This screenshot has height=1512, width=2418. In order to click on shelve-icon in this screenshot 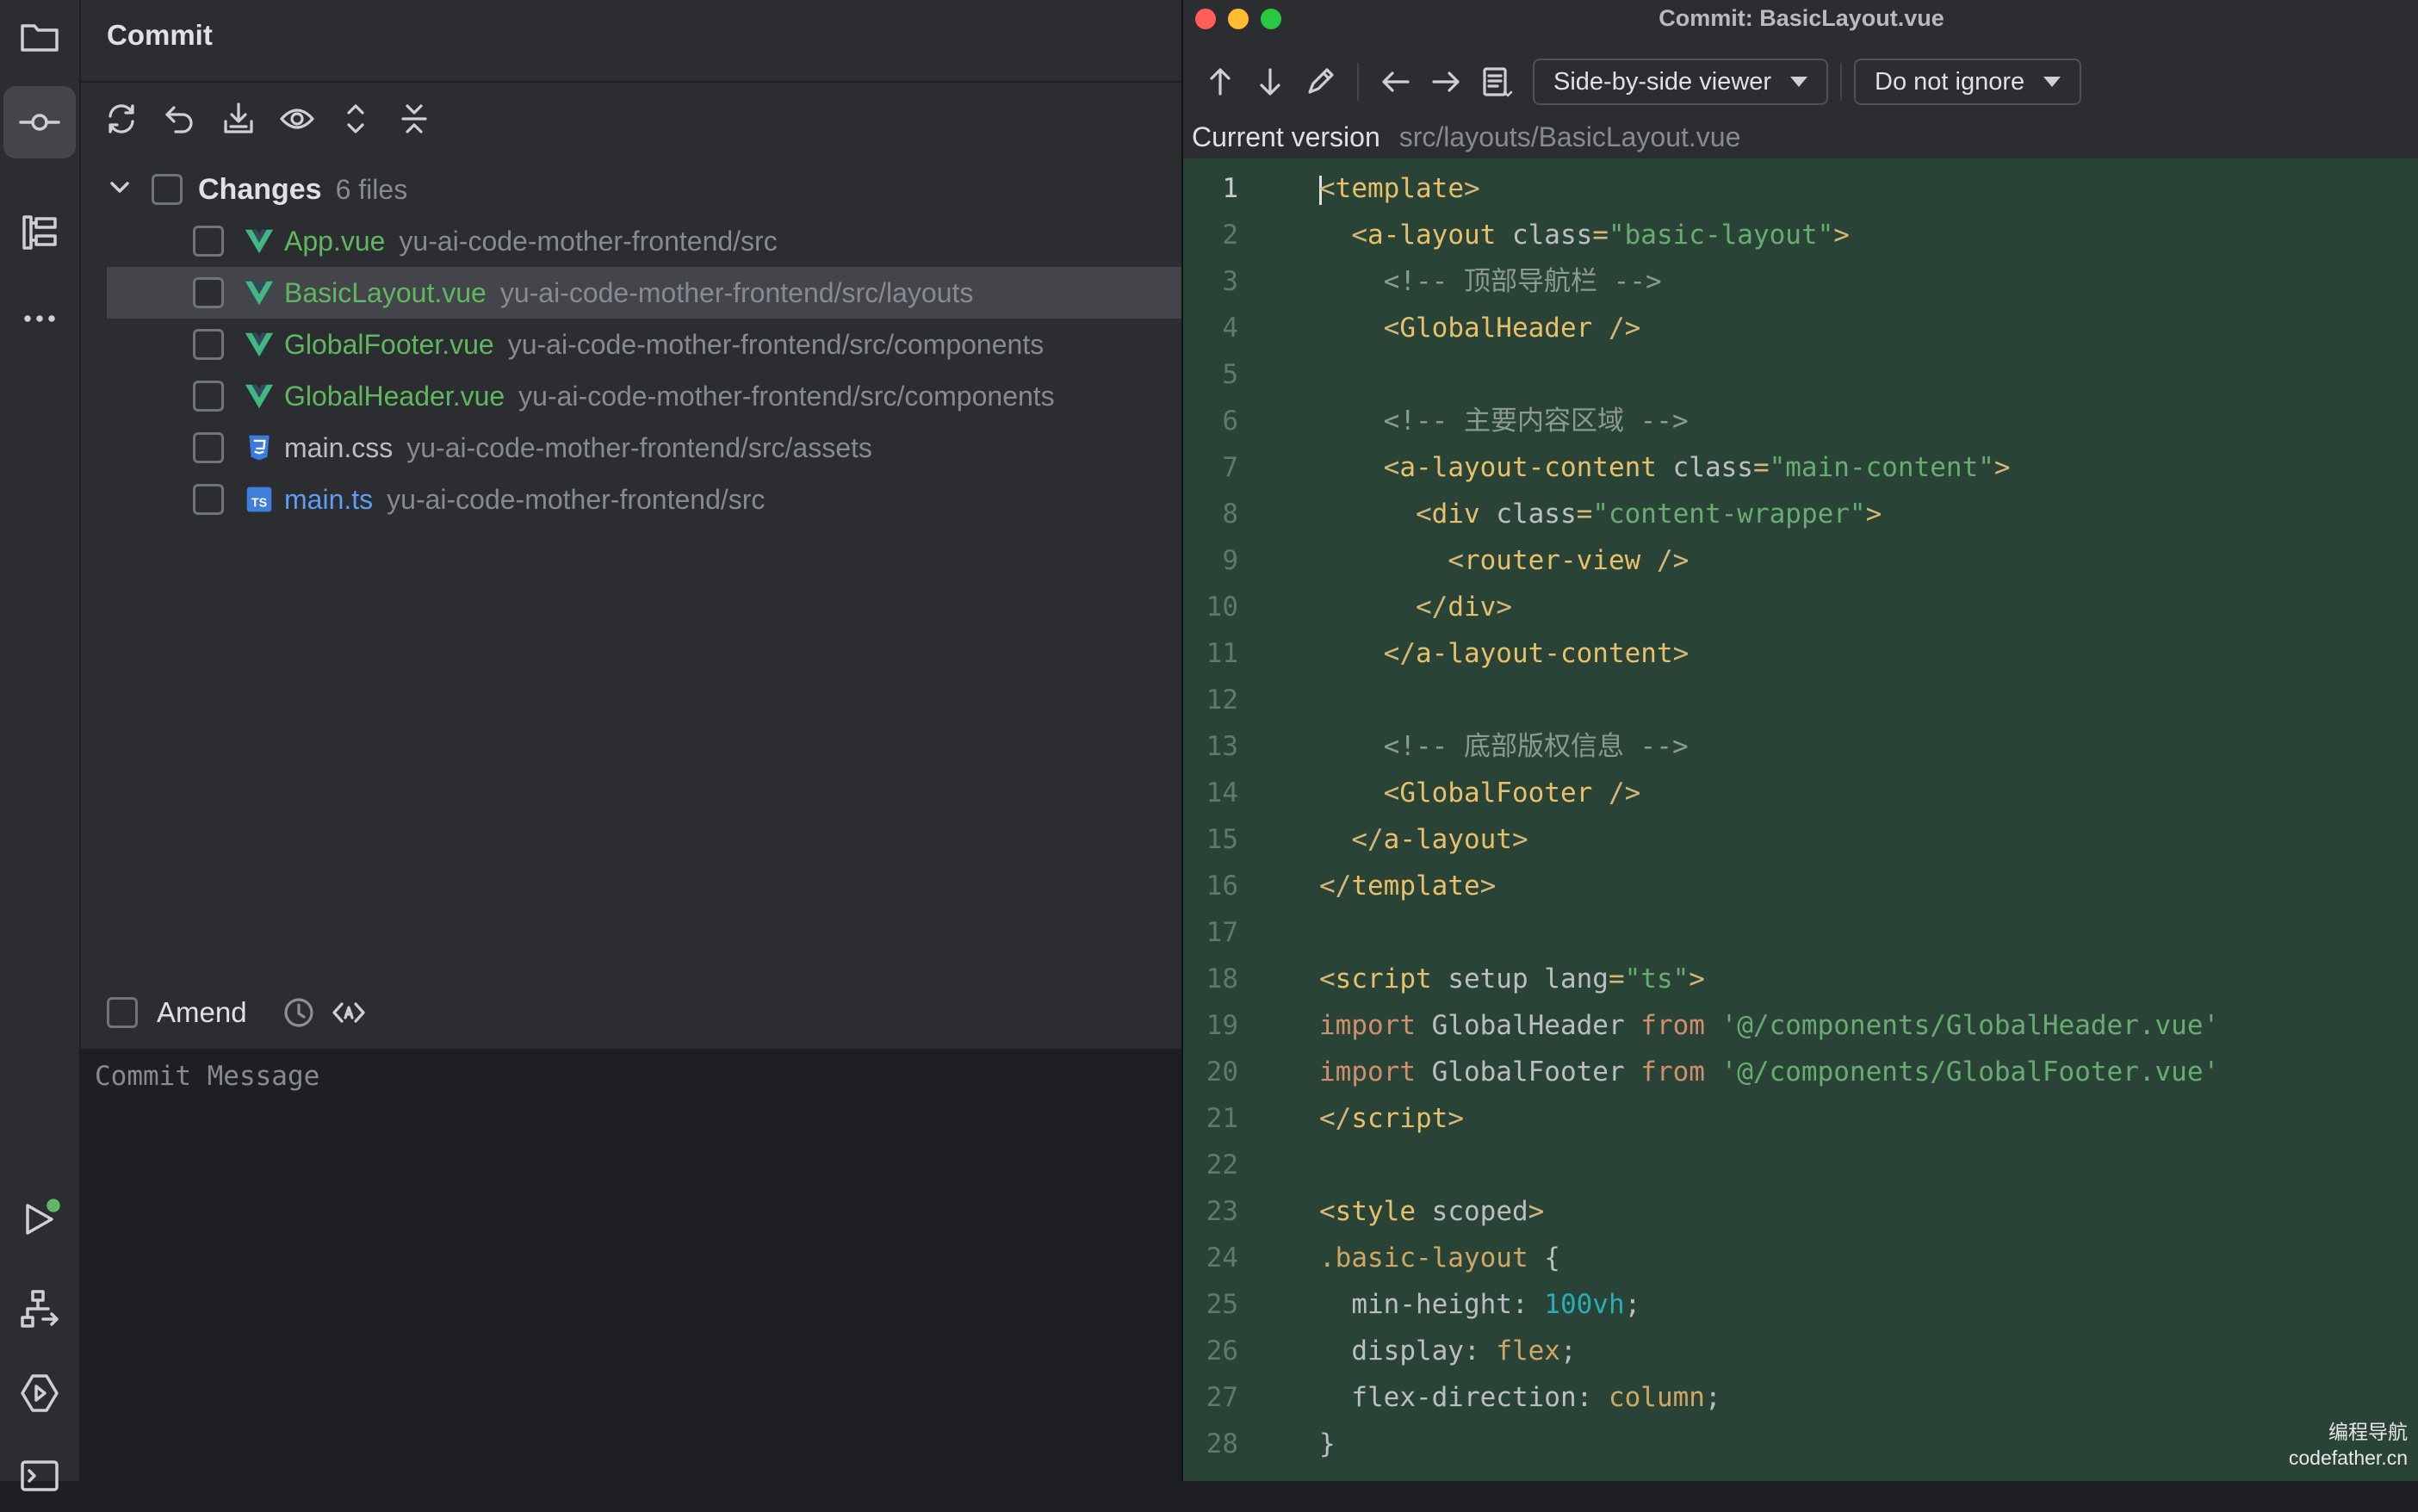, I will do `click(239, 119)`.